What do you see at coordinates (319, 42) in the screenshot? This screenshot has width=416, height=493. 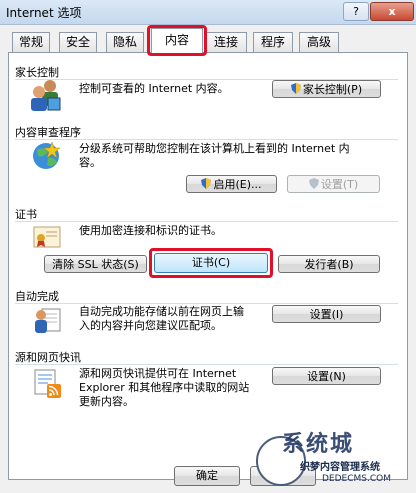 I see `tab-advanced: 高级` at bounding box center [319, 42].